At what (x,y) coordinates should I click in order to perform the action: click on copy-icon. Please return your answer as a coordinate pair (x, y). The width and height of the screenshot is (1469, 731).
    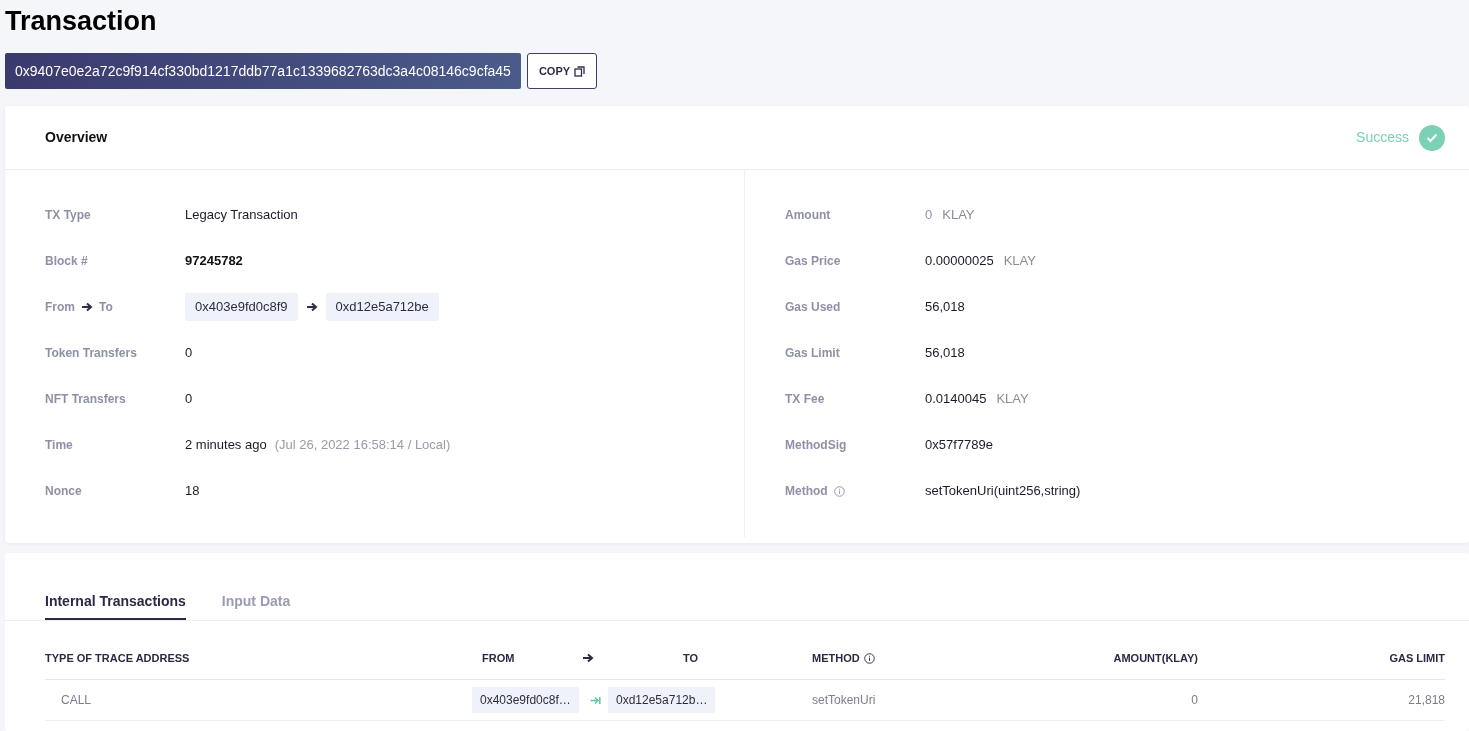
    Looking at the image, I should click on (580, 71).